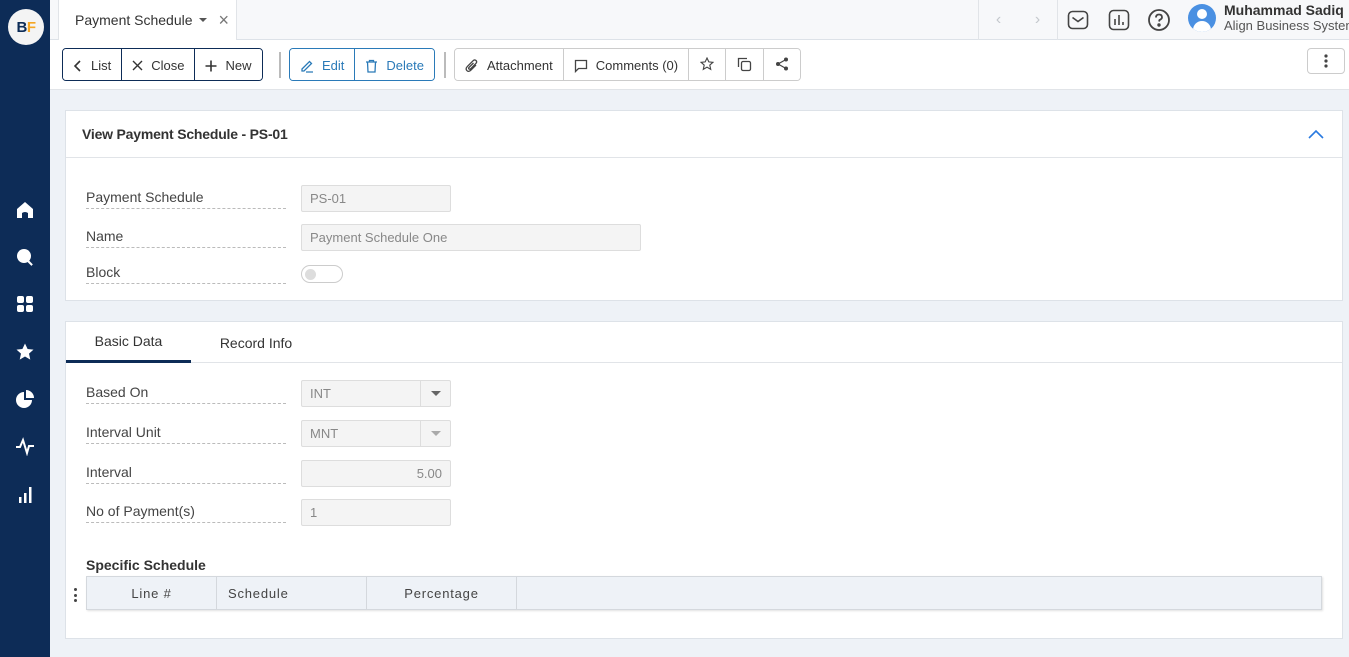 This screenshot has width=1349, height=657. I want to click on user-menu: Muhammad Sadiq Align Business Systems, so click(1268, 18).